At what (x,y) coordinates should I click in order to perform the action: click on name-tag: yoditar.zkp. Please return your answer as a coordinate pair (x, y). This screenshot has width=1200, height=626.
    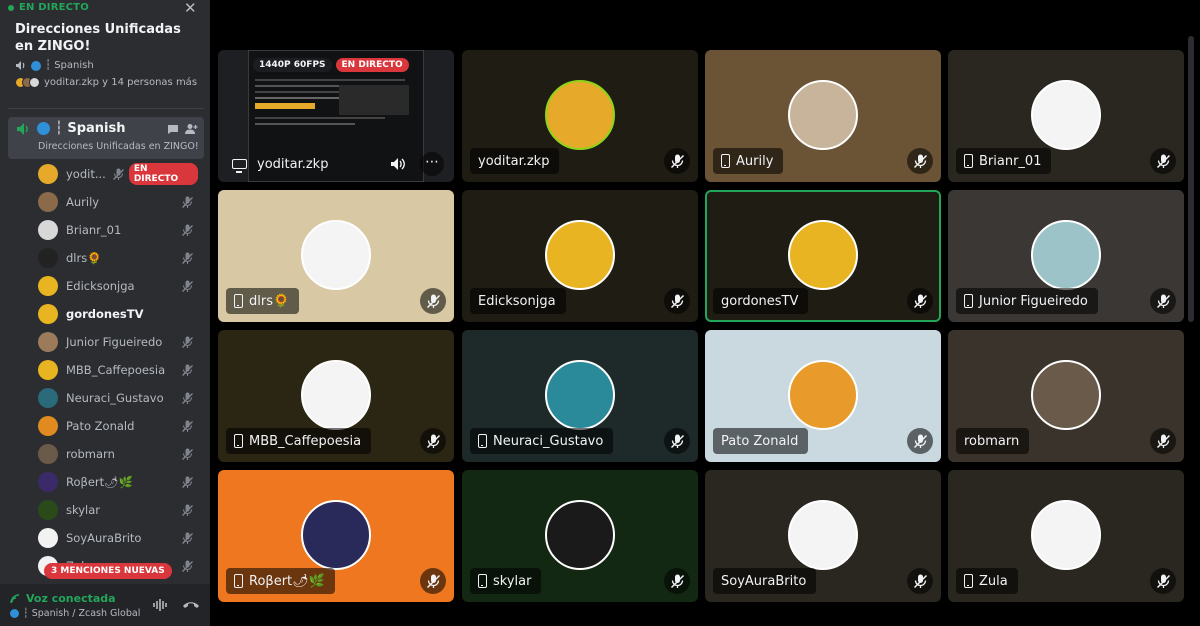
    Looking at the image, I should click on (515, 161).